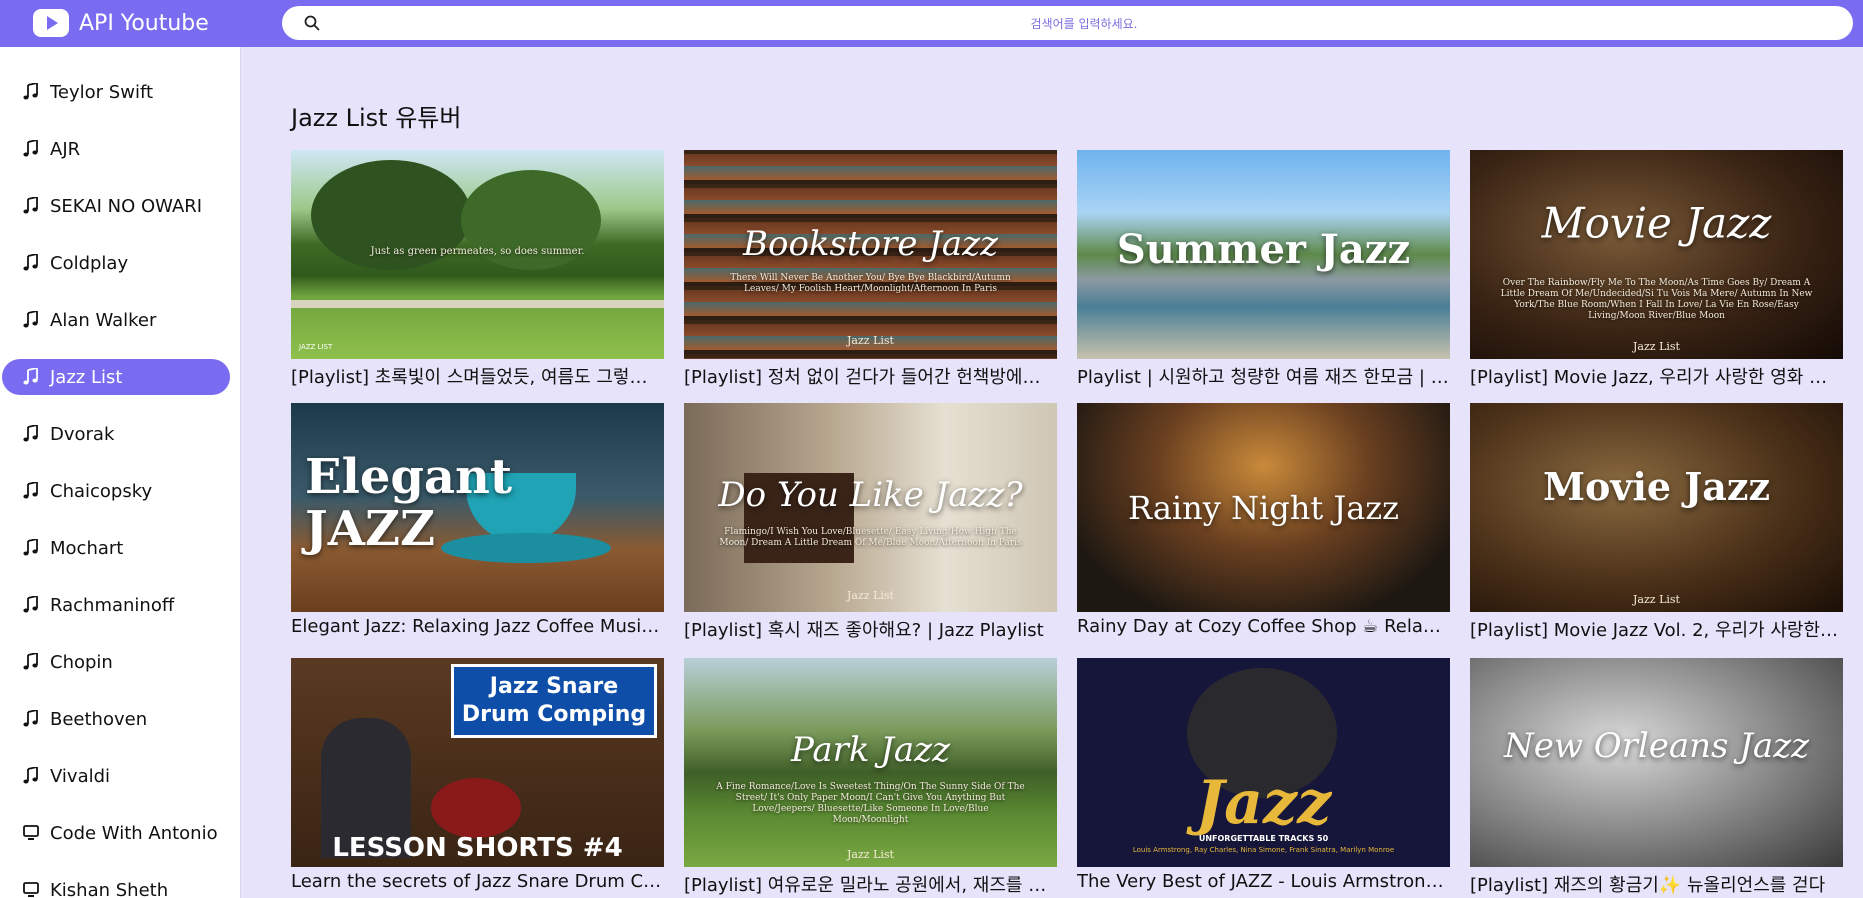 Image resolution: width=1863 pixels, height=898 pixels. Describe the element at coordinates (870, 749) in the screenshot. I see `thumbnail-title: Park Jazz` at that location.